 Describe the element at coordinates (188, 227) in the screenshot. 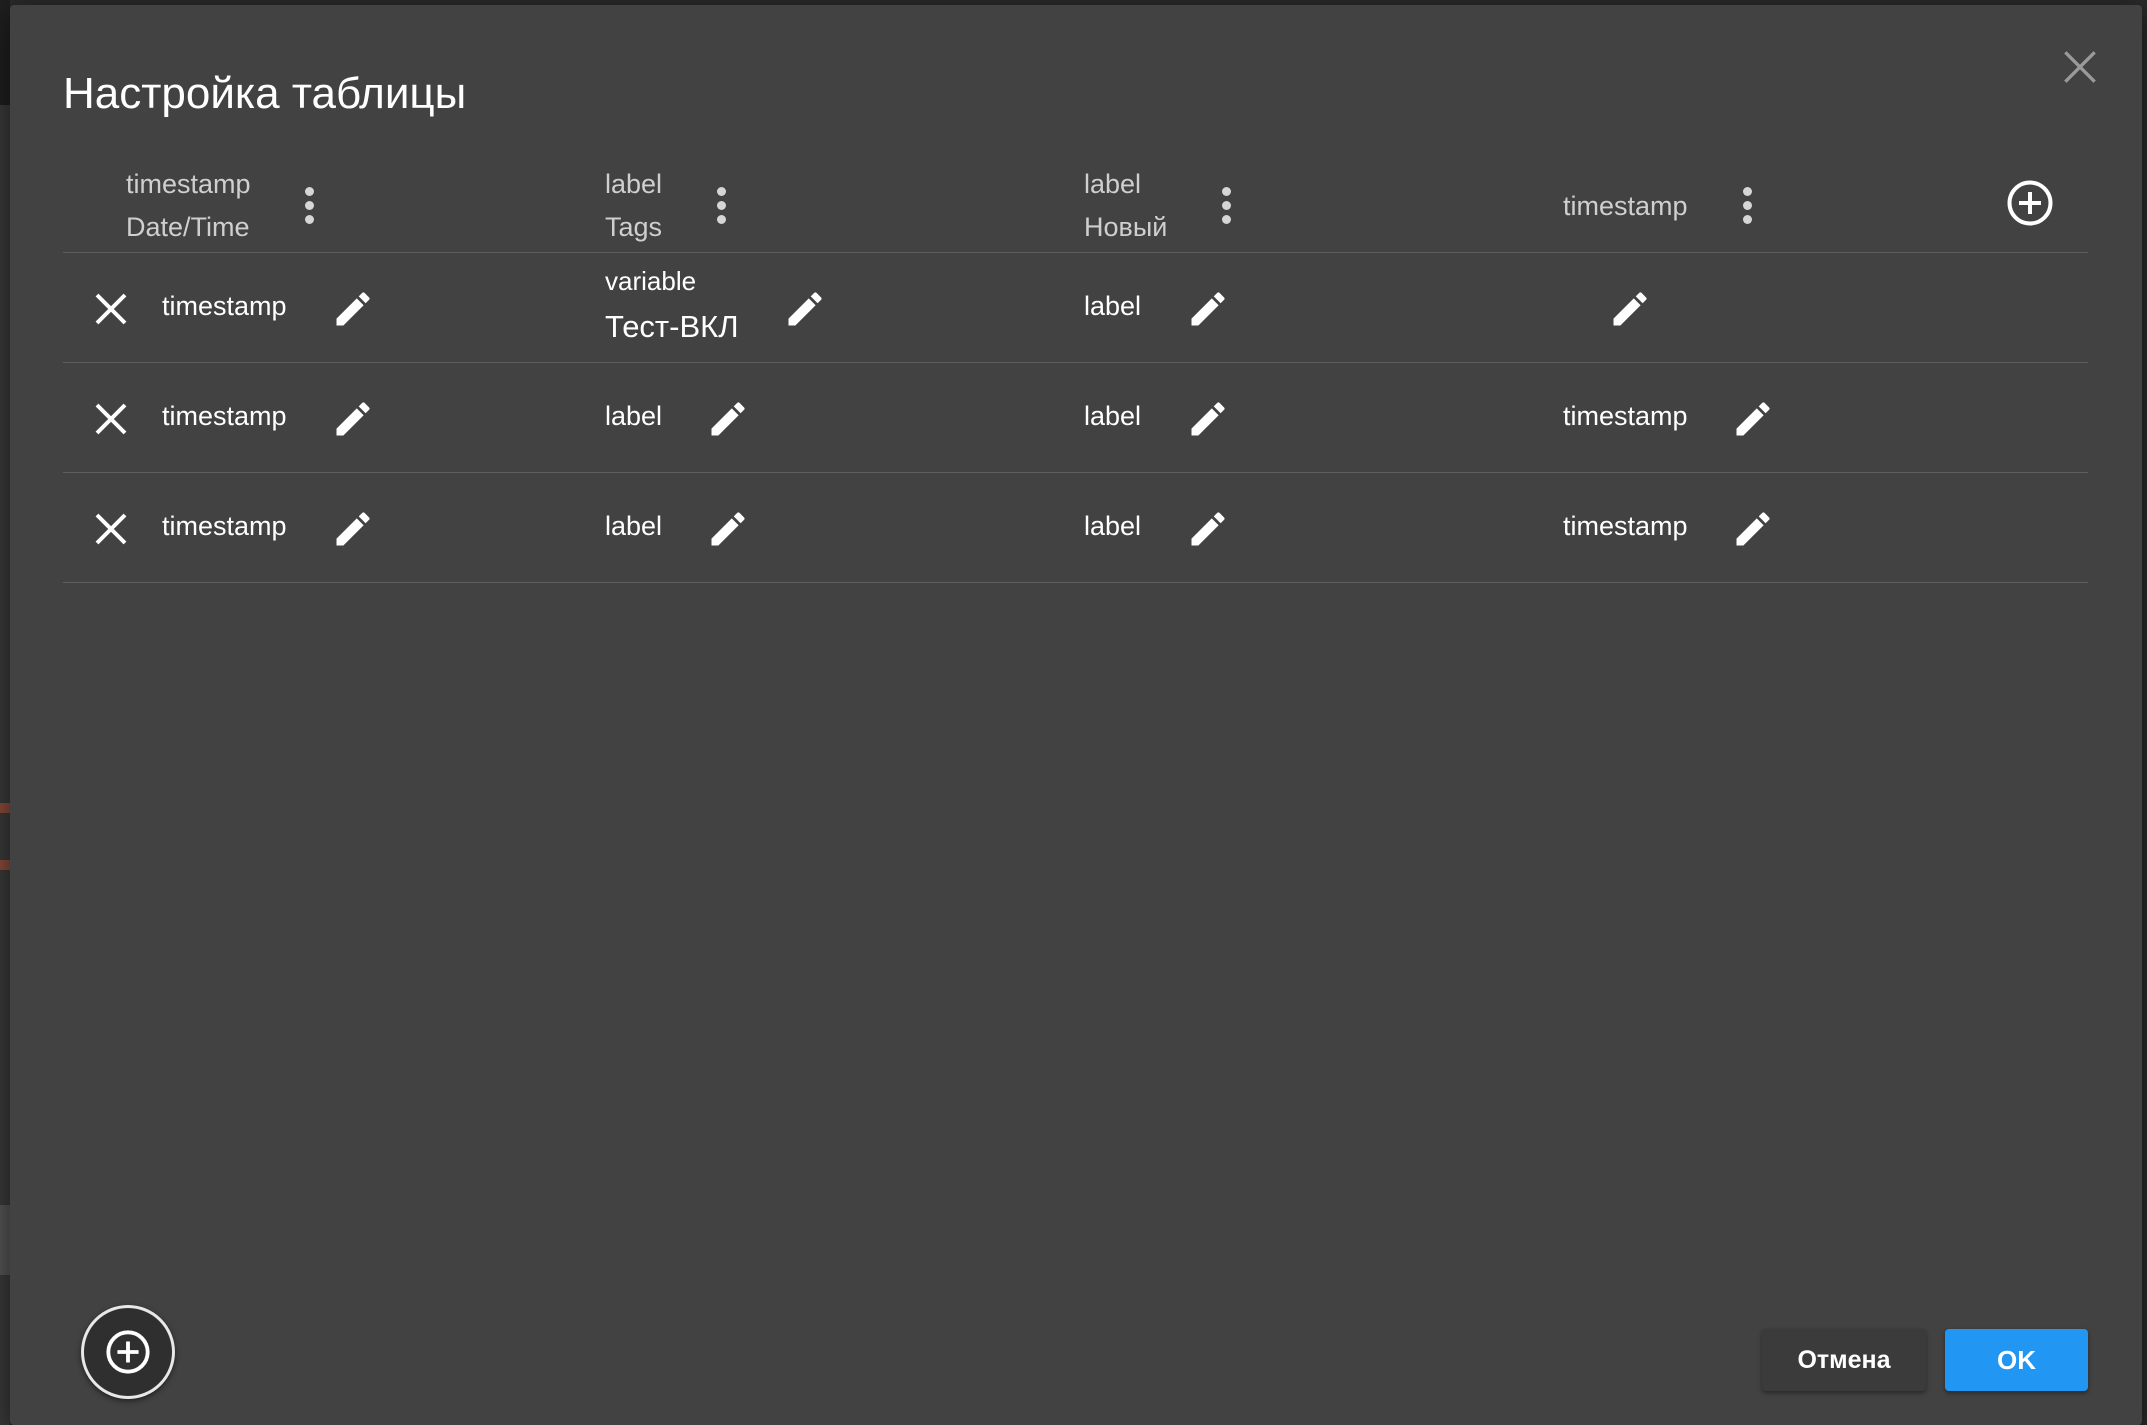

I see `column-header-title: Date/Time` at that location.